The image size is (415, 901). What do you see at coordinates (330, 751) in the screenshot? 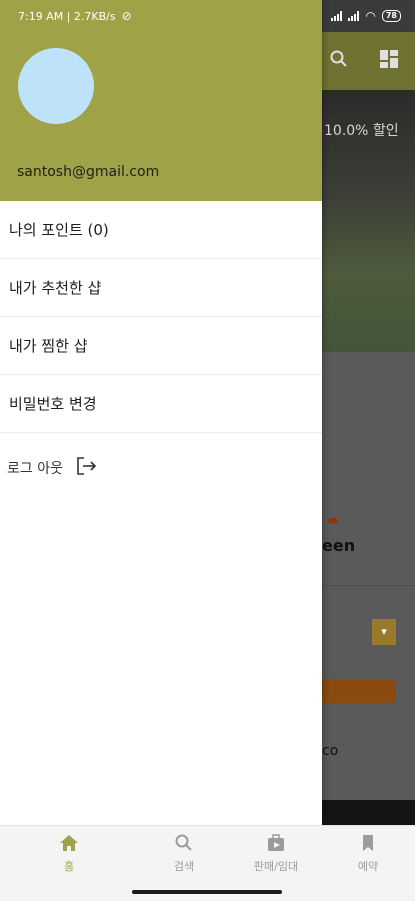
I see `background-co-text: co` at bounding box center [330, 751].